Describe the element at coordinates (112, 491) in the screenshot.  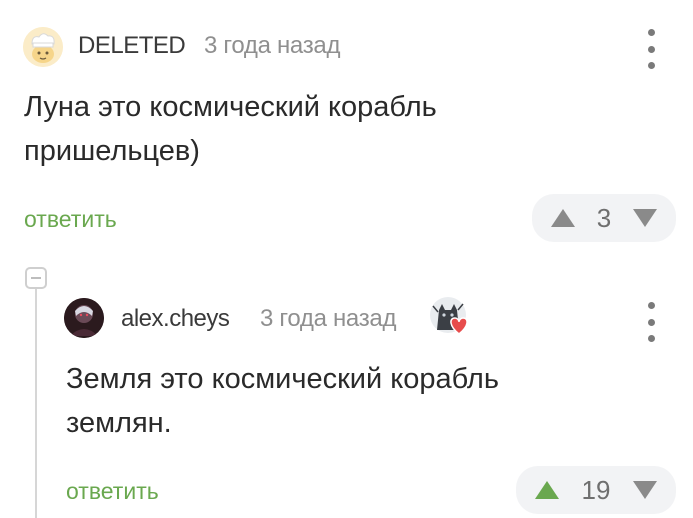
I see `reply-reply-link: ответить` at that location.